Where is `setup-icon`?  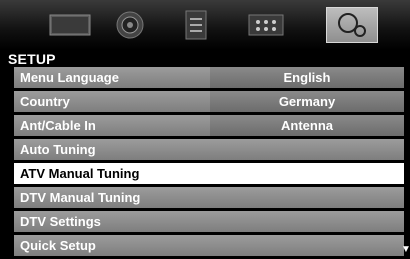 setup-icon is located at coordinates (352, 25).